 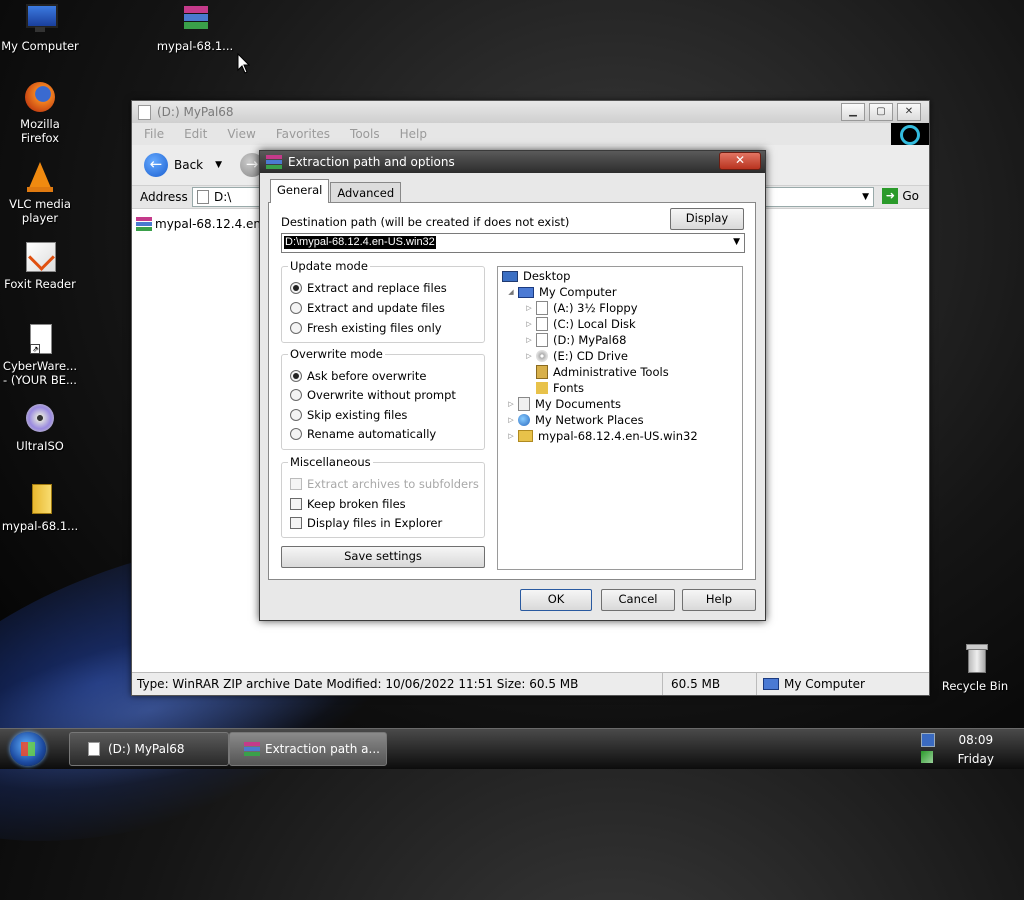 I want to click on floppy-drive-icon, so click(x=542, y=308).